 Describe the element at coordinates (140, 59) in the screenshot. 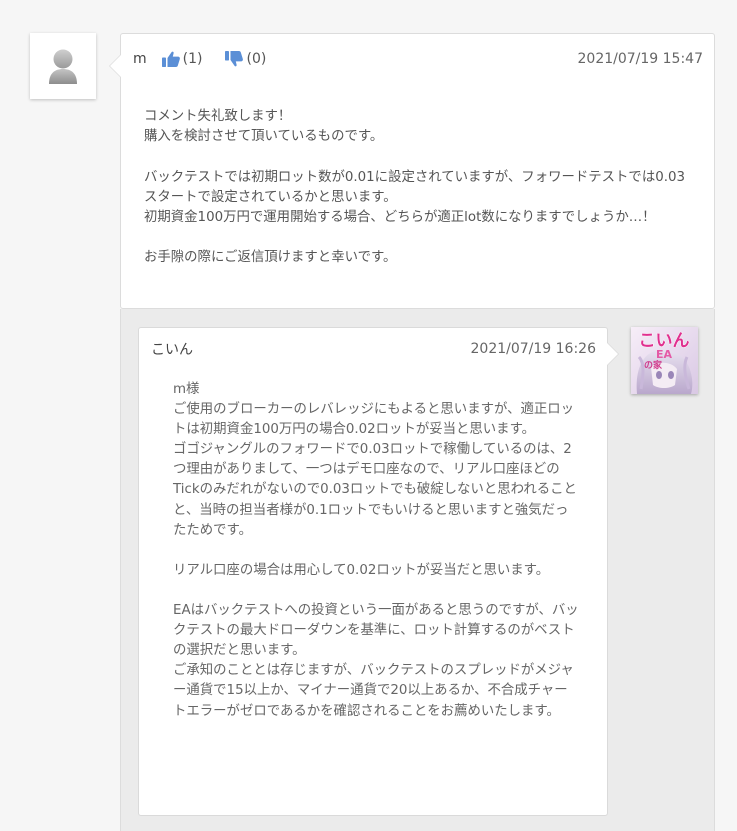

I see `comment-author: m` at that location.